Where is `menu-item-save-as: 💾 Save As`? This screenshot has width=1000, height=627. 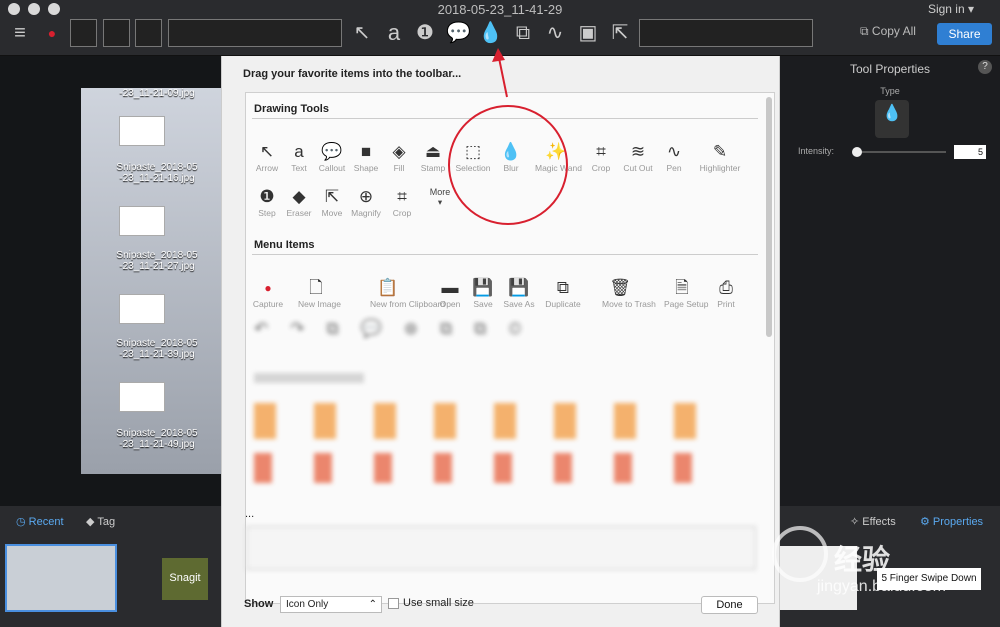
menu-item-save-as: 💾 Save As is located at coordinates (519, 293).